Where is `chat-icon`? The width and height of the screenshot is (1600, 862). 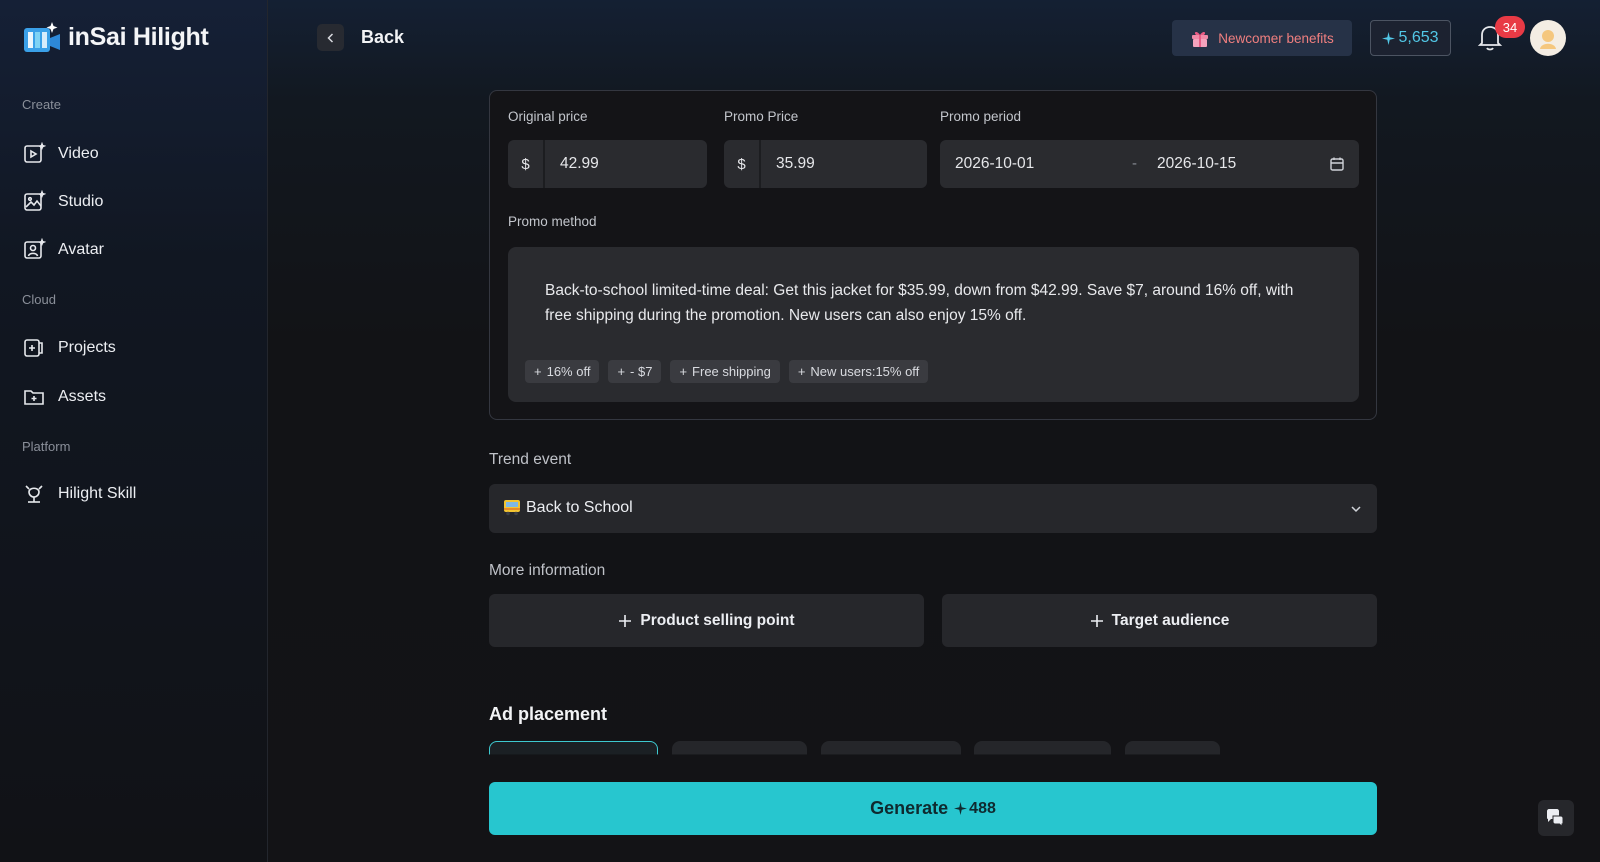
chat-icon is located at coordinates (1555, 818).